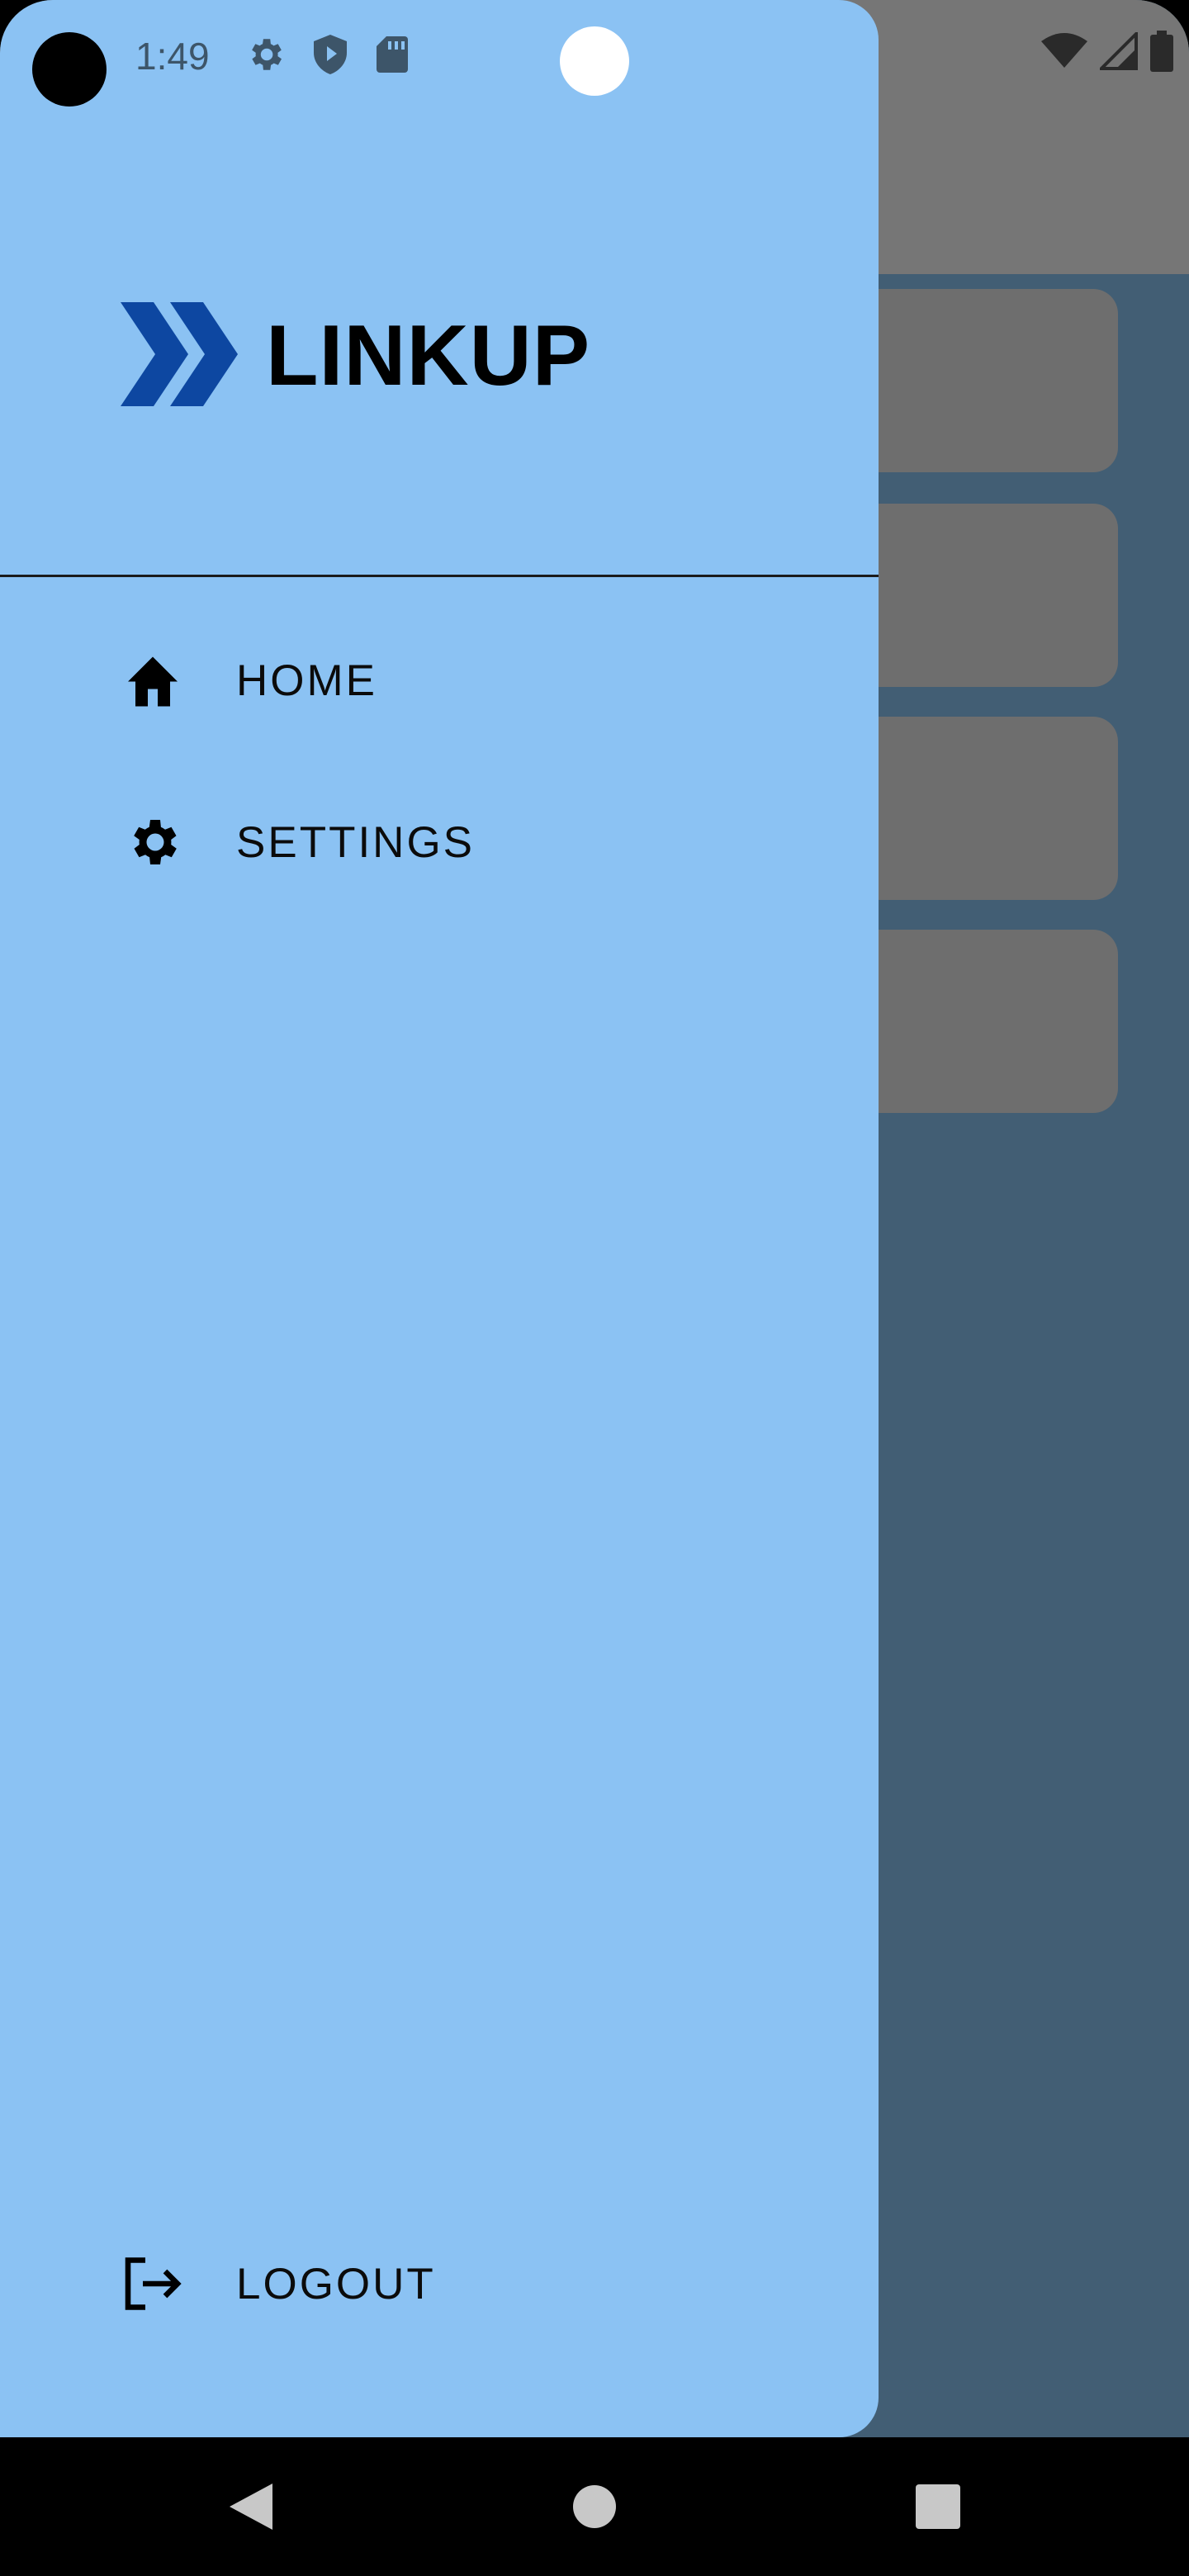  Describe the element at coordinates (69, 69) in the screenshot. I see `camera-cutout` at that location.